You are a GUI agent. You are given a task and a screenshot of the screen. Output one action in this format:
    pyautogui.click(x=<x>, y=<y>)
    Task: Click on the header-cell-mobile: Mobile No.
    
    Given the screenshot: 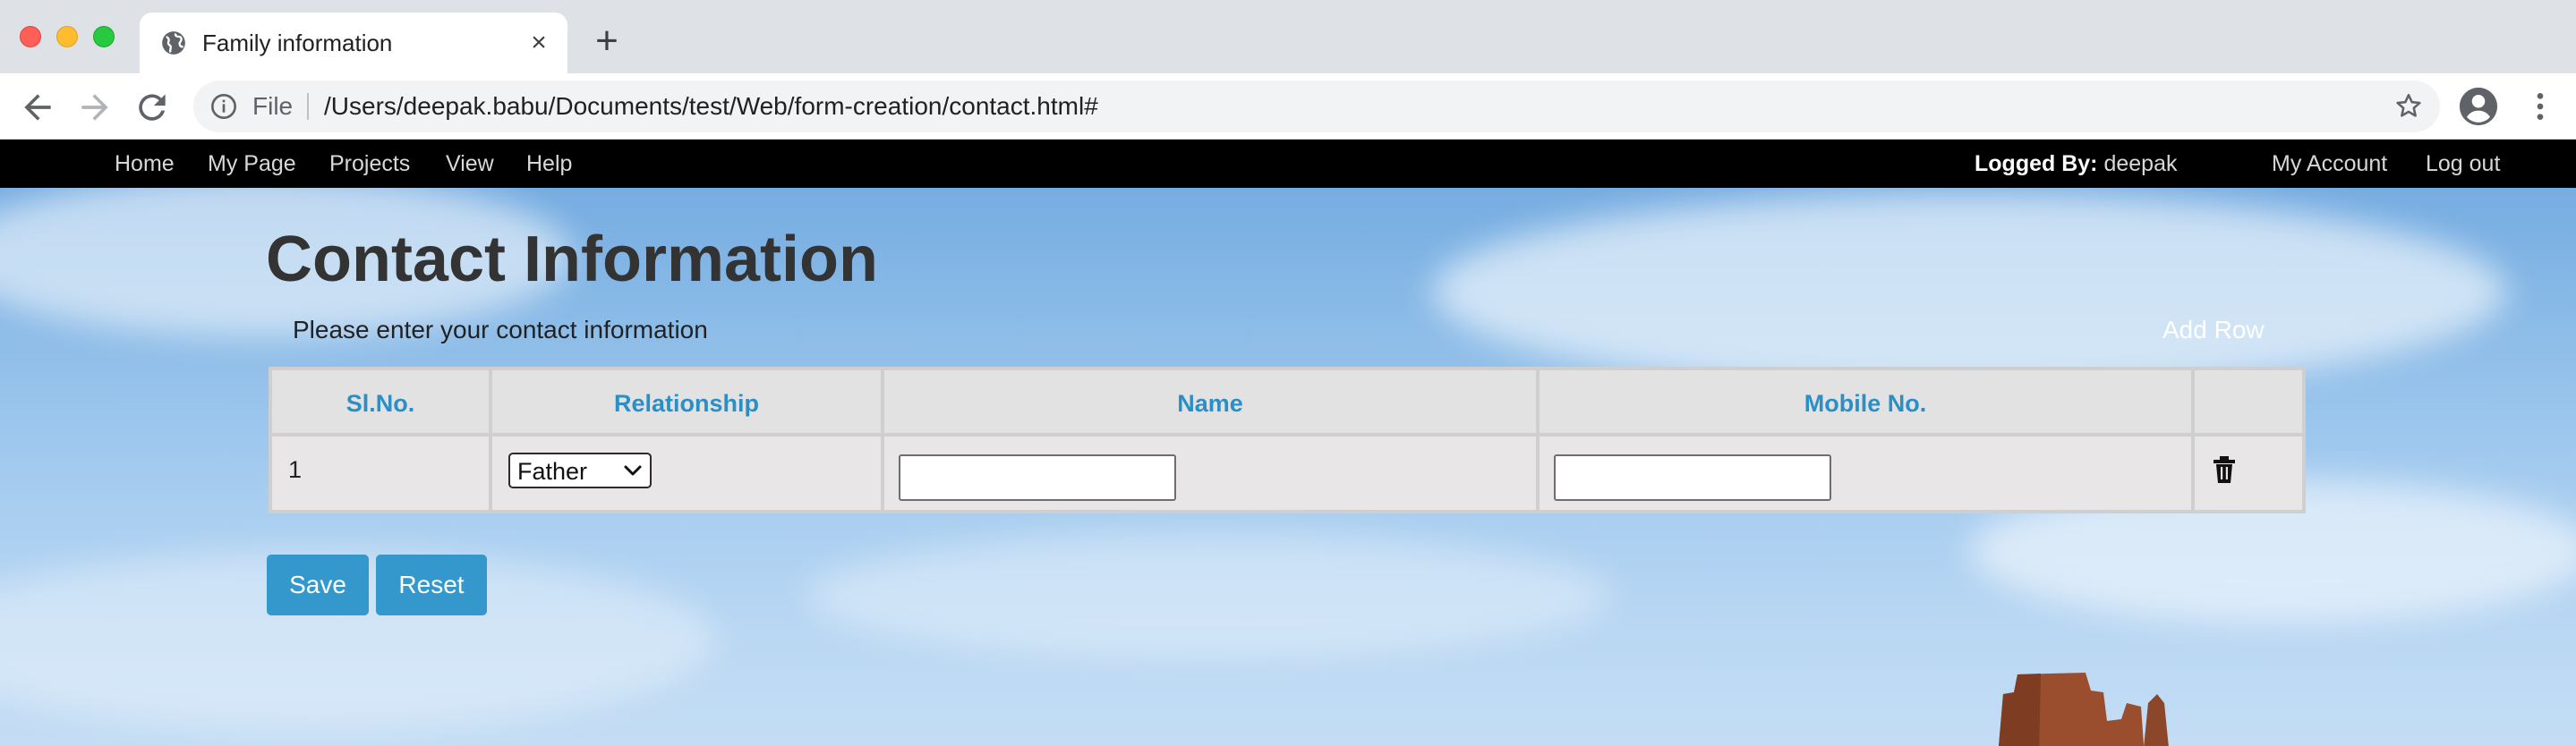 What is the action you would take?
    pyautogui.click(x=1867, y=401)
    